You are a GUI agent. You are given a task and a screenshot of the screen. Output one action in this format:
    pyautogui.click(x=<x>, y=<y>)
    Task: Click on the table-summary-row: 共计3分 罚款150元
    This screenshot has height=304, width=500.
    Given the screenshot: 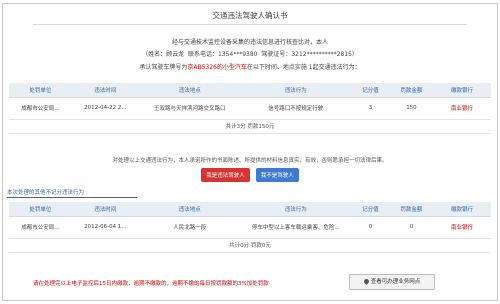 What is the action you would take?
    pyautogui.click(x=250, y=126)
    